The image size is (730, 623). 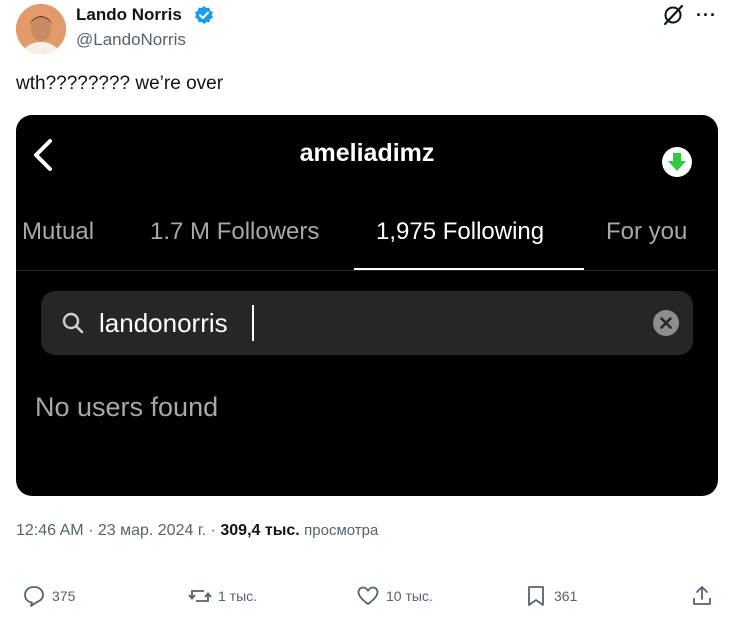 What do you see at coordinates (204, 15) in the screenshot?
I see `verified-badge-icon` at bounding box center [204, 15].